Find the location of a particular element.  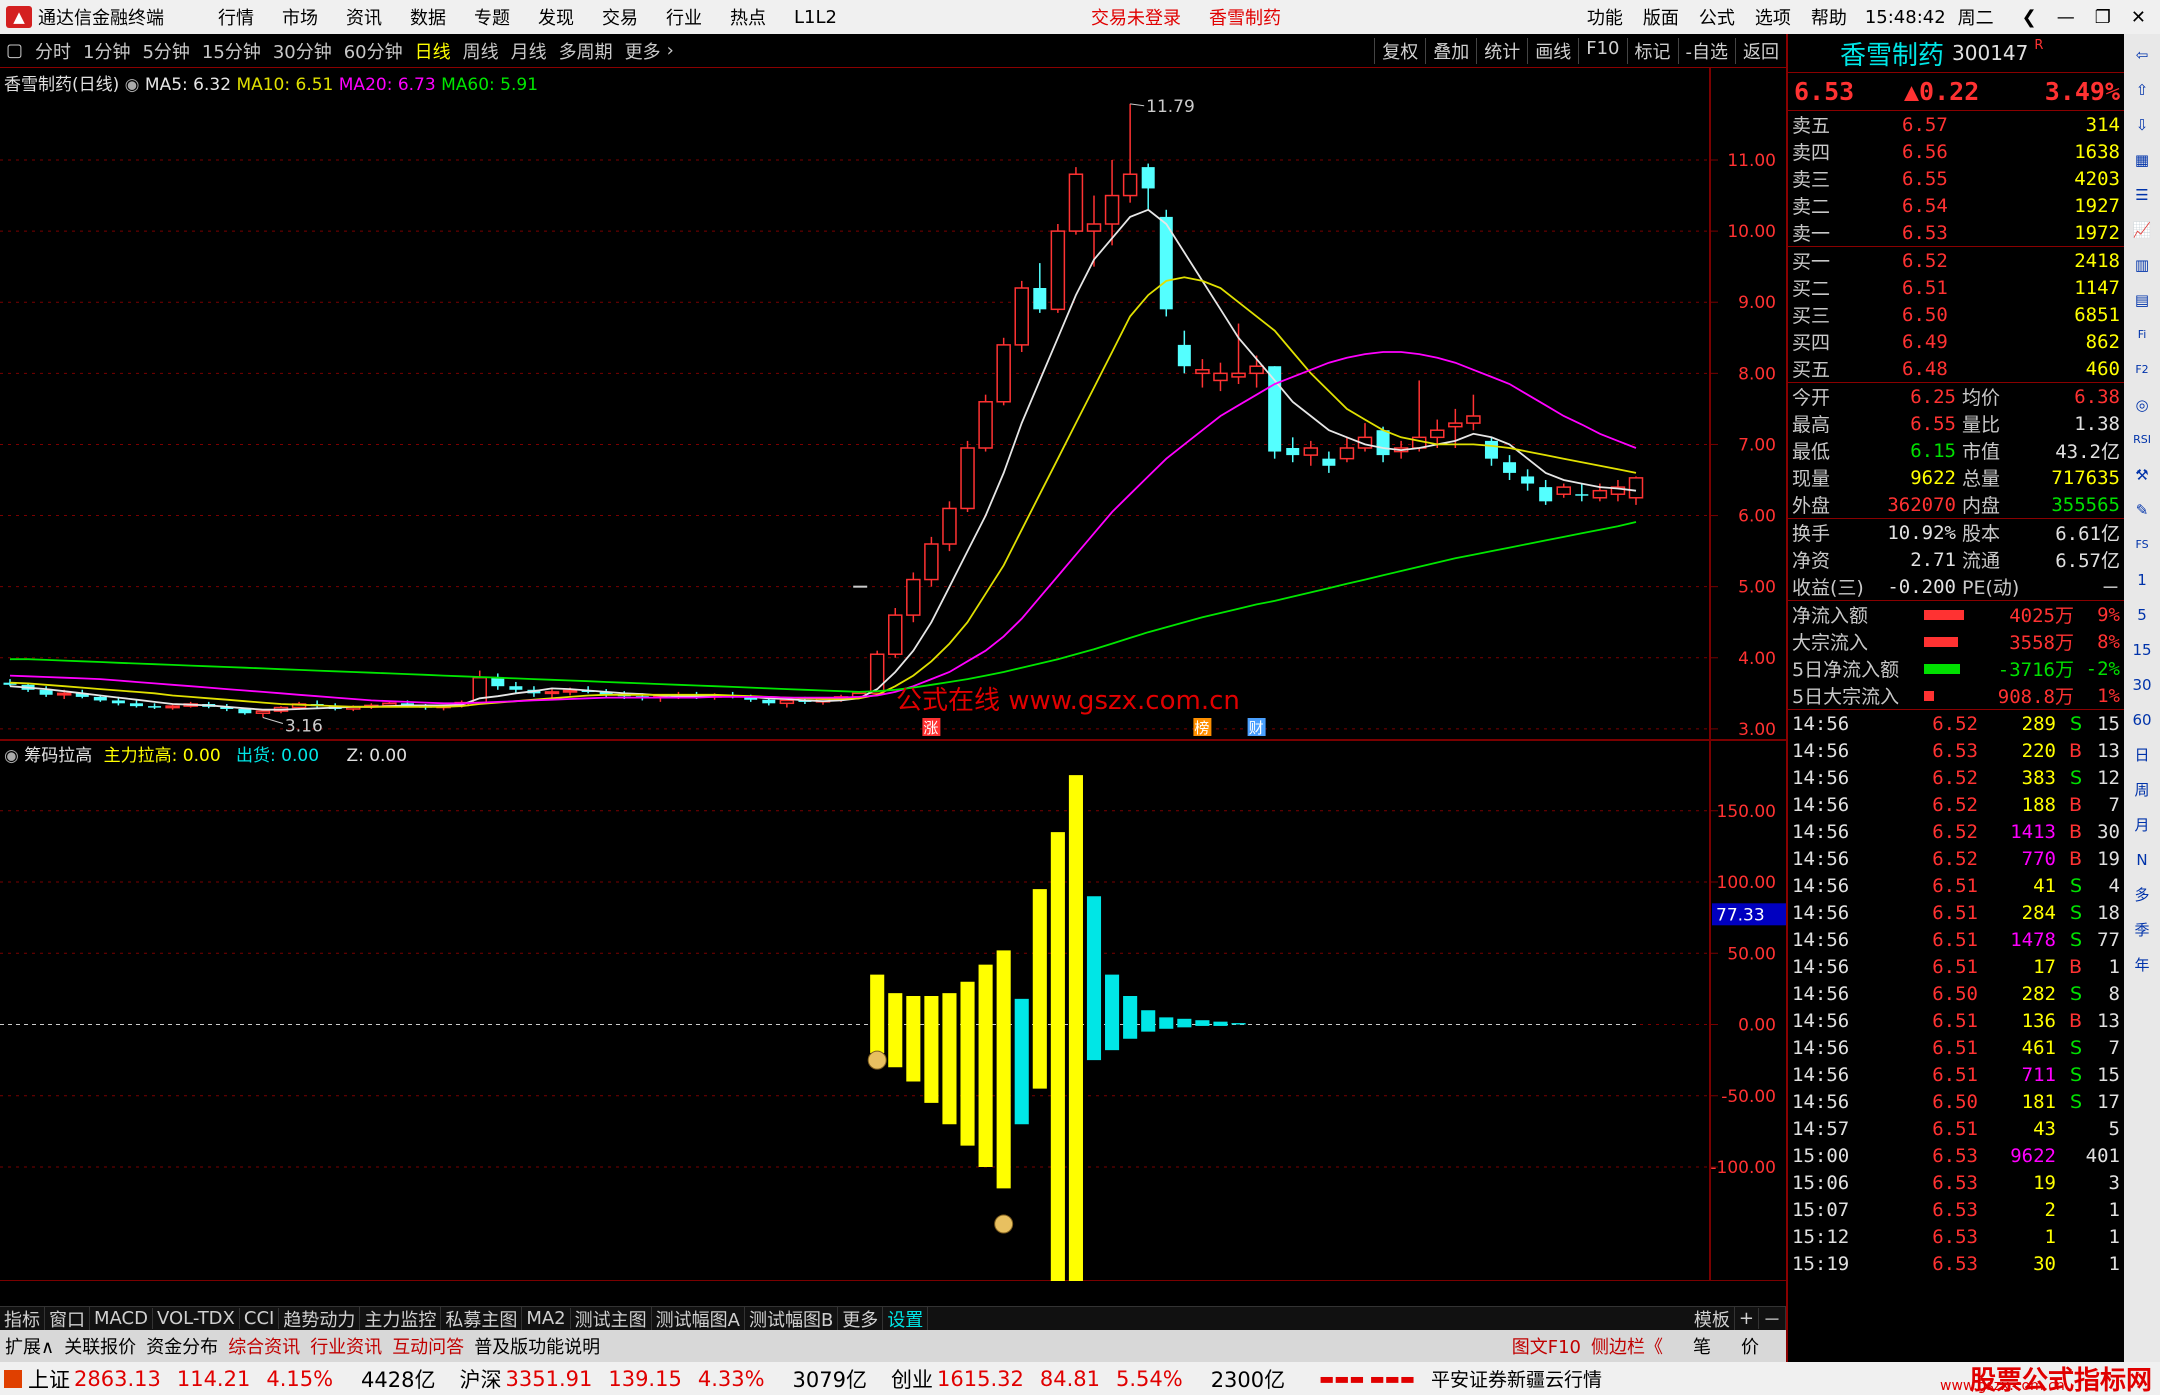

tick-row: 14:56 6.53 220 B 13 is located at coordinates (1956, 750).